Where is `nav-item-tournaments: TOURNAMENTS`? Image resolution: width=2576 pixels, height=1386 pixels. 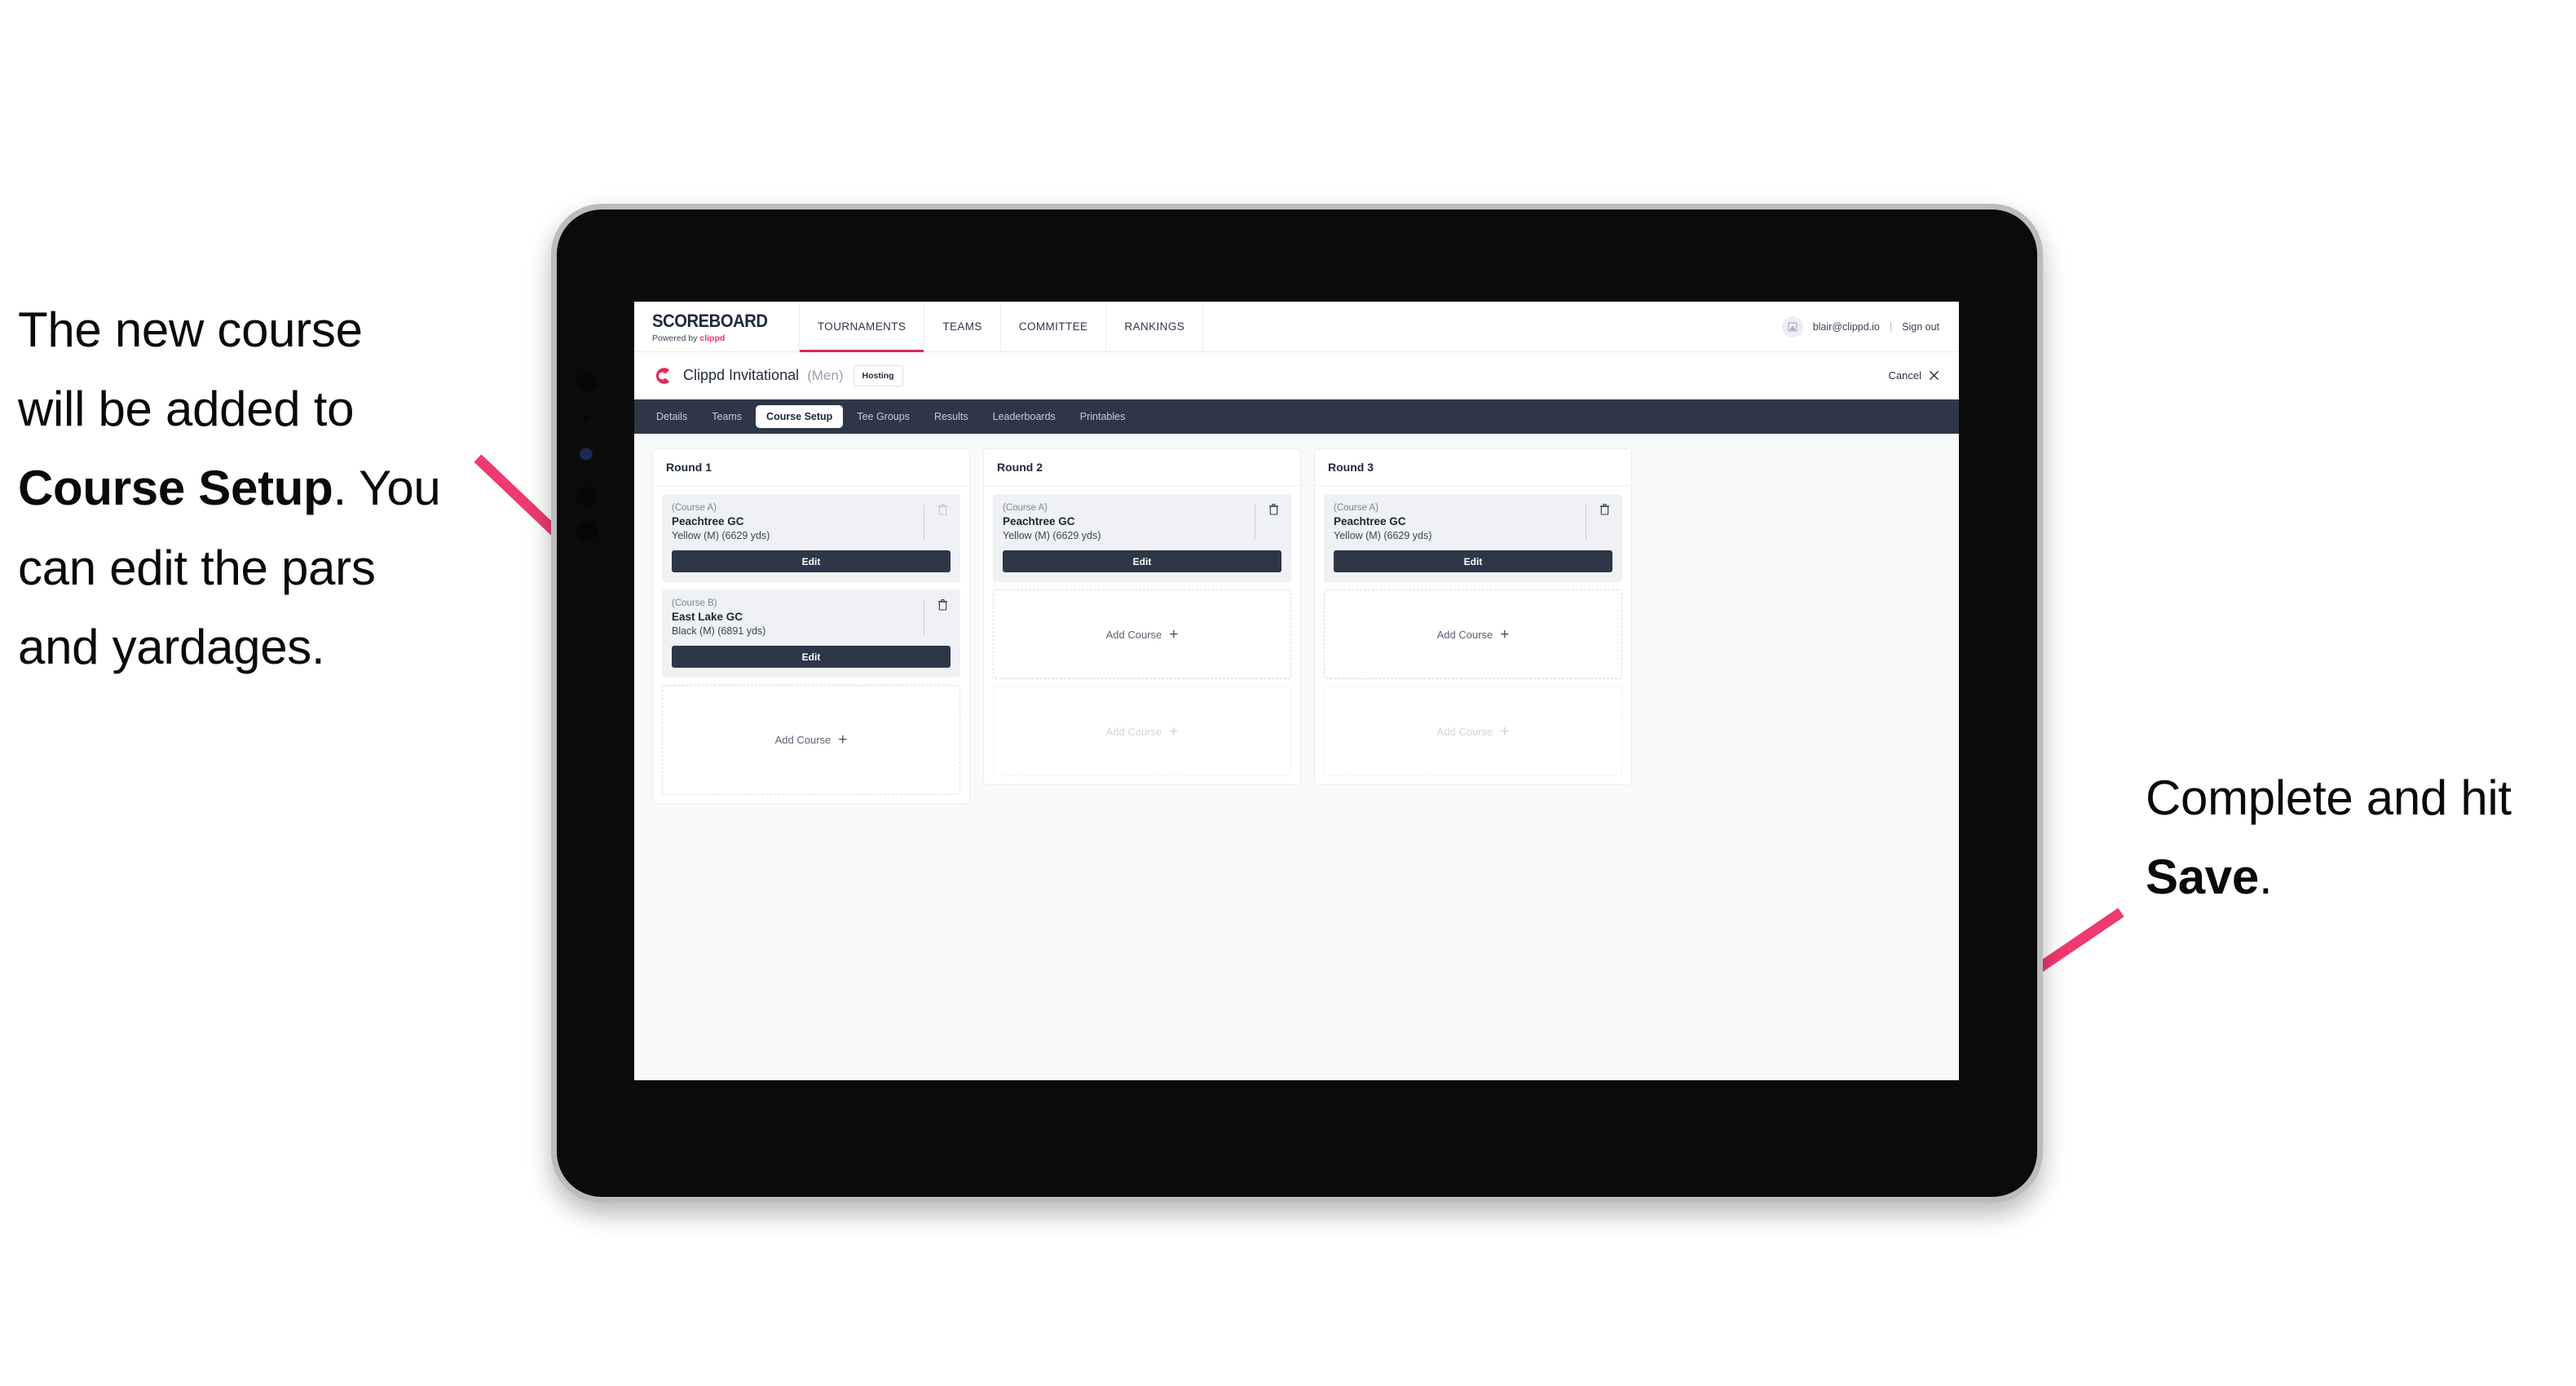
nav-item-tournaments: TOURNAMENTS is located at coordinates (861, 327).